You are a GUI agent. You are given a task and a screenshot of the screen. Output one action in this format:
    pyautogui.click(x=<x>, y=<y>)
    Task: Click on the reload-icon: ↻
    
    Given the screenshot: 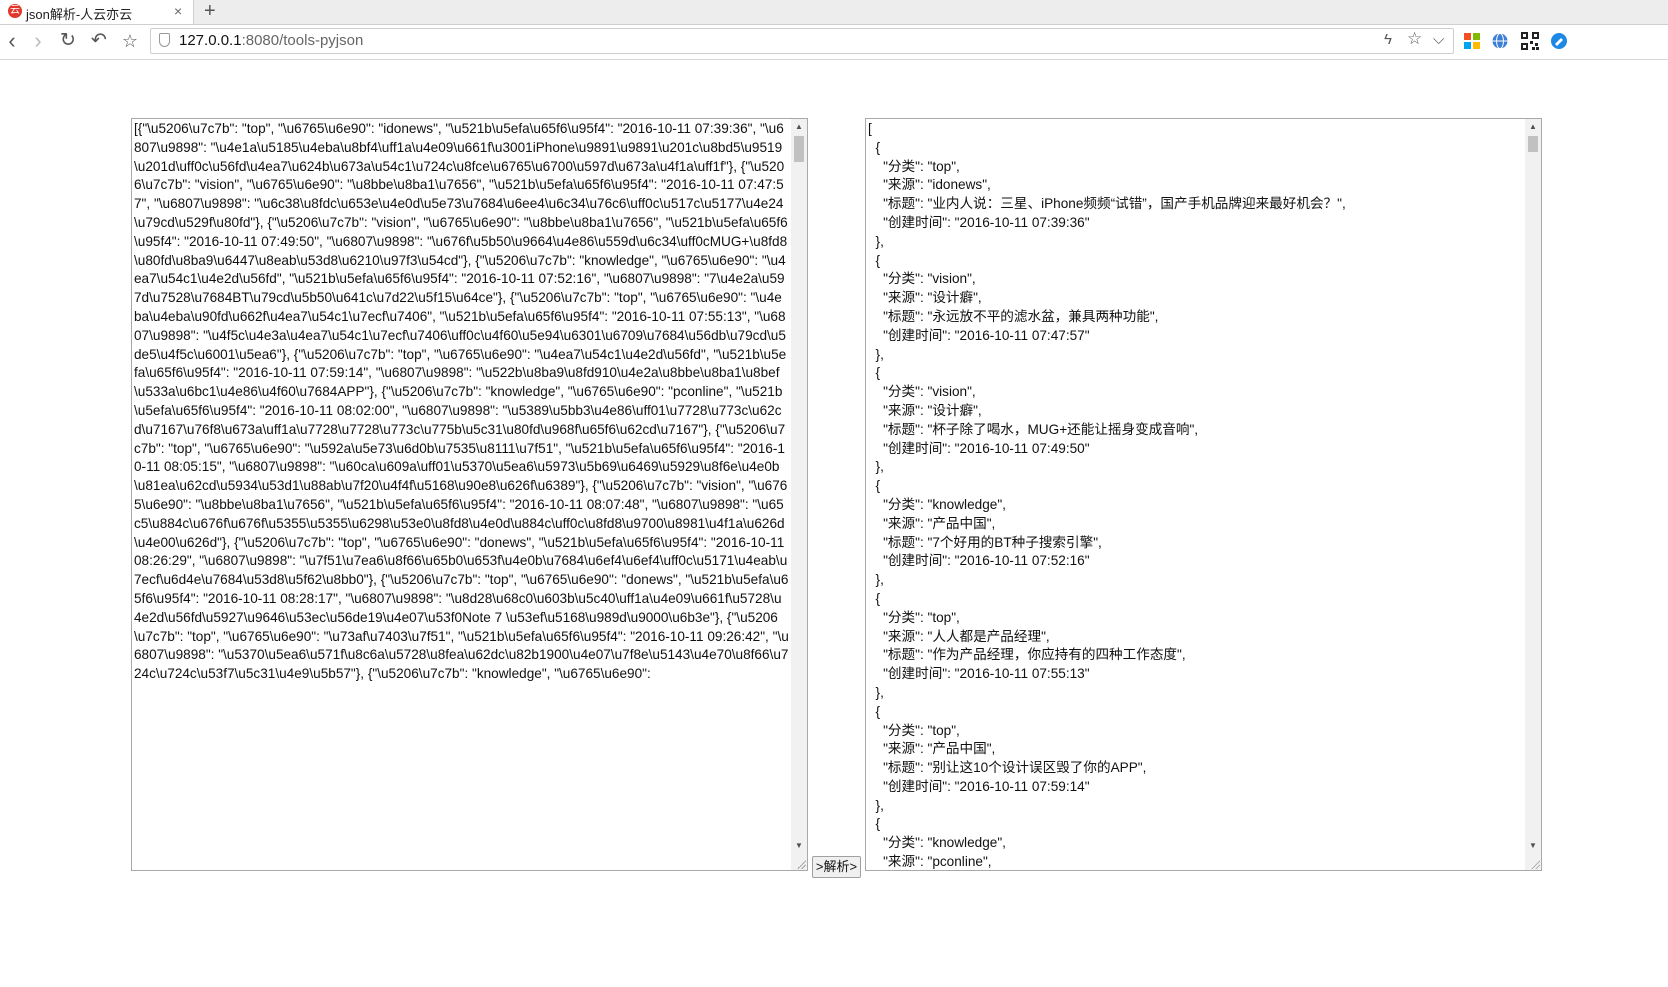 What is the action you would take?
    pyautogui.click(x=68, y=41)
    